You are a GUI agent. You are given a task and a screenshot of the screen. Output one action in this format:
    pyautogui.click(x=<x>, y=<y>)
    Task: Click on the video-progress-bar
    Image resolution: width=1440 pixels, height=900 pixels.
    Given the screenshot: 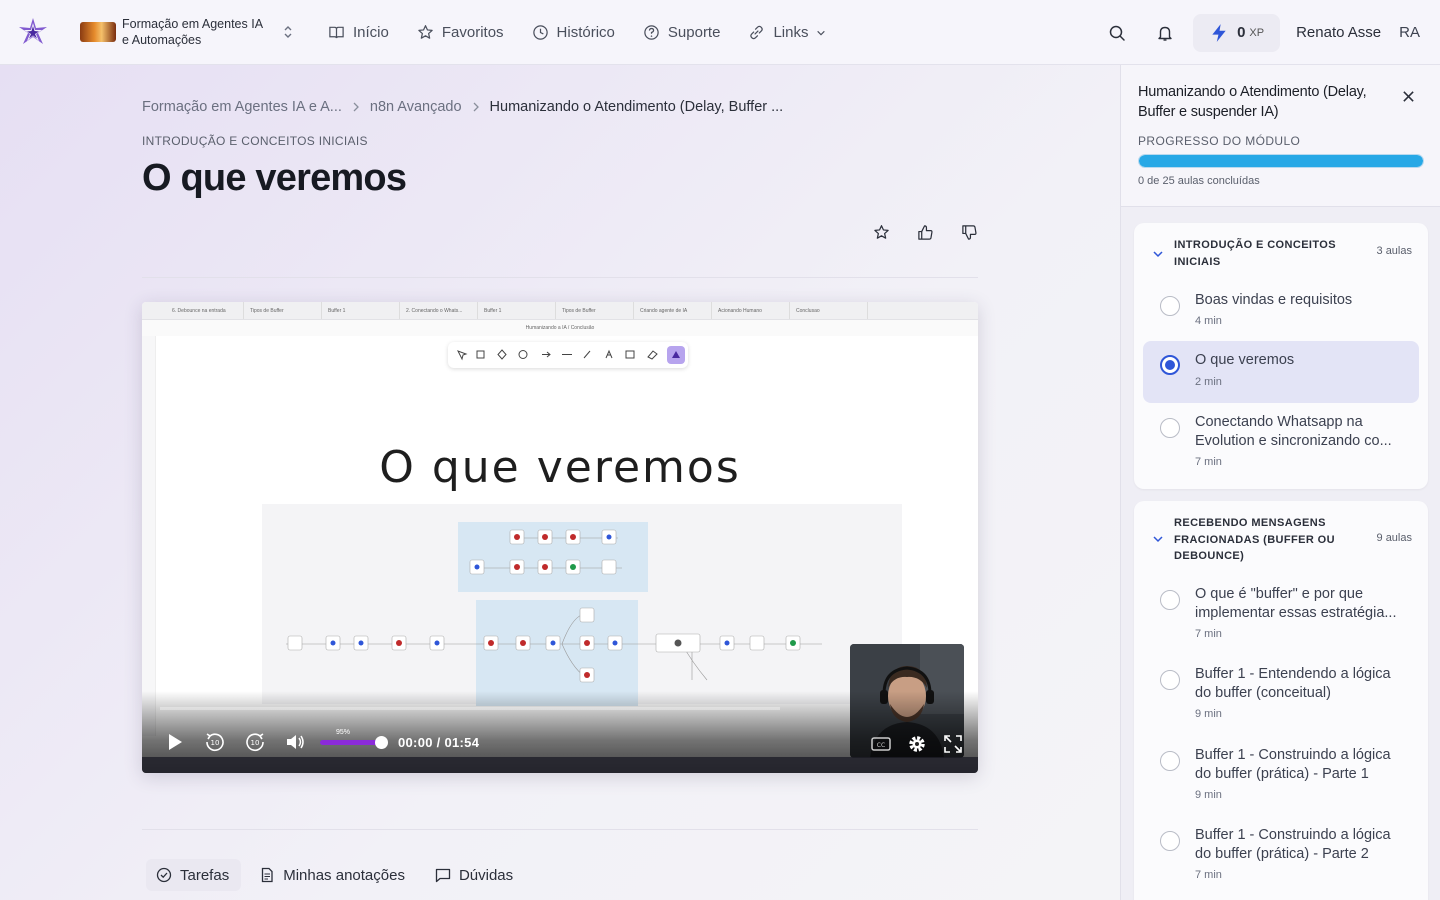 What is the action you would take?
    pyautogui.click(x=470, y=708)
    